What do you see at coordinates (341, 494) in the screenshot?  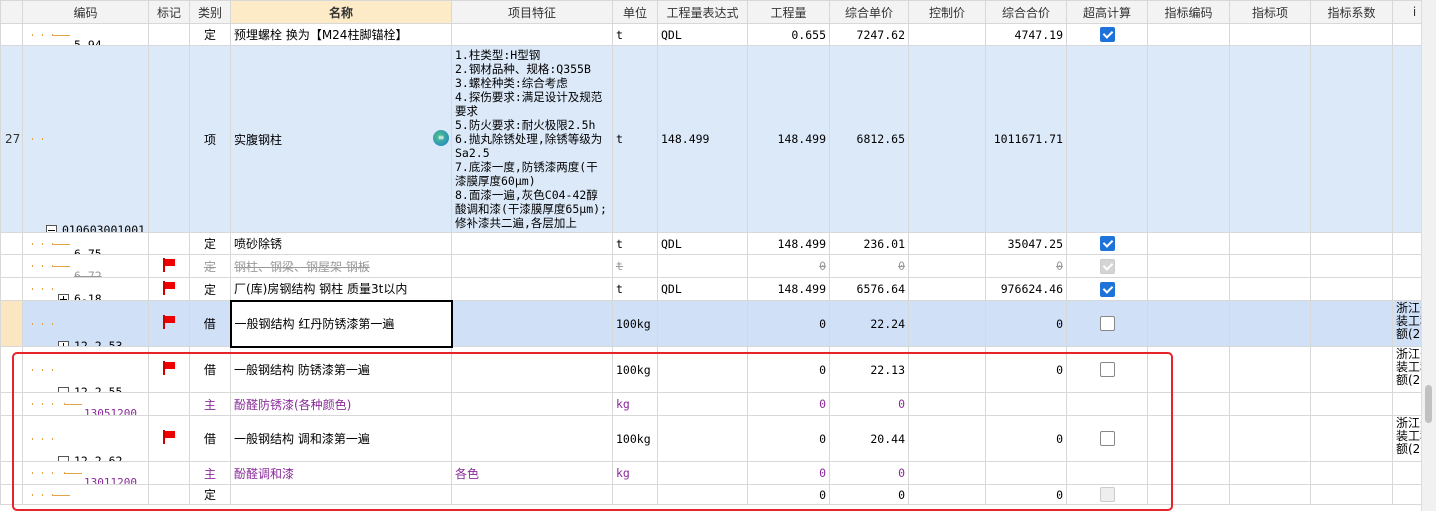 I see `name-cell` at bounding box center [341, 494].